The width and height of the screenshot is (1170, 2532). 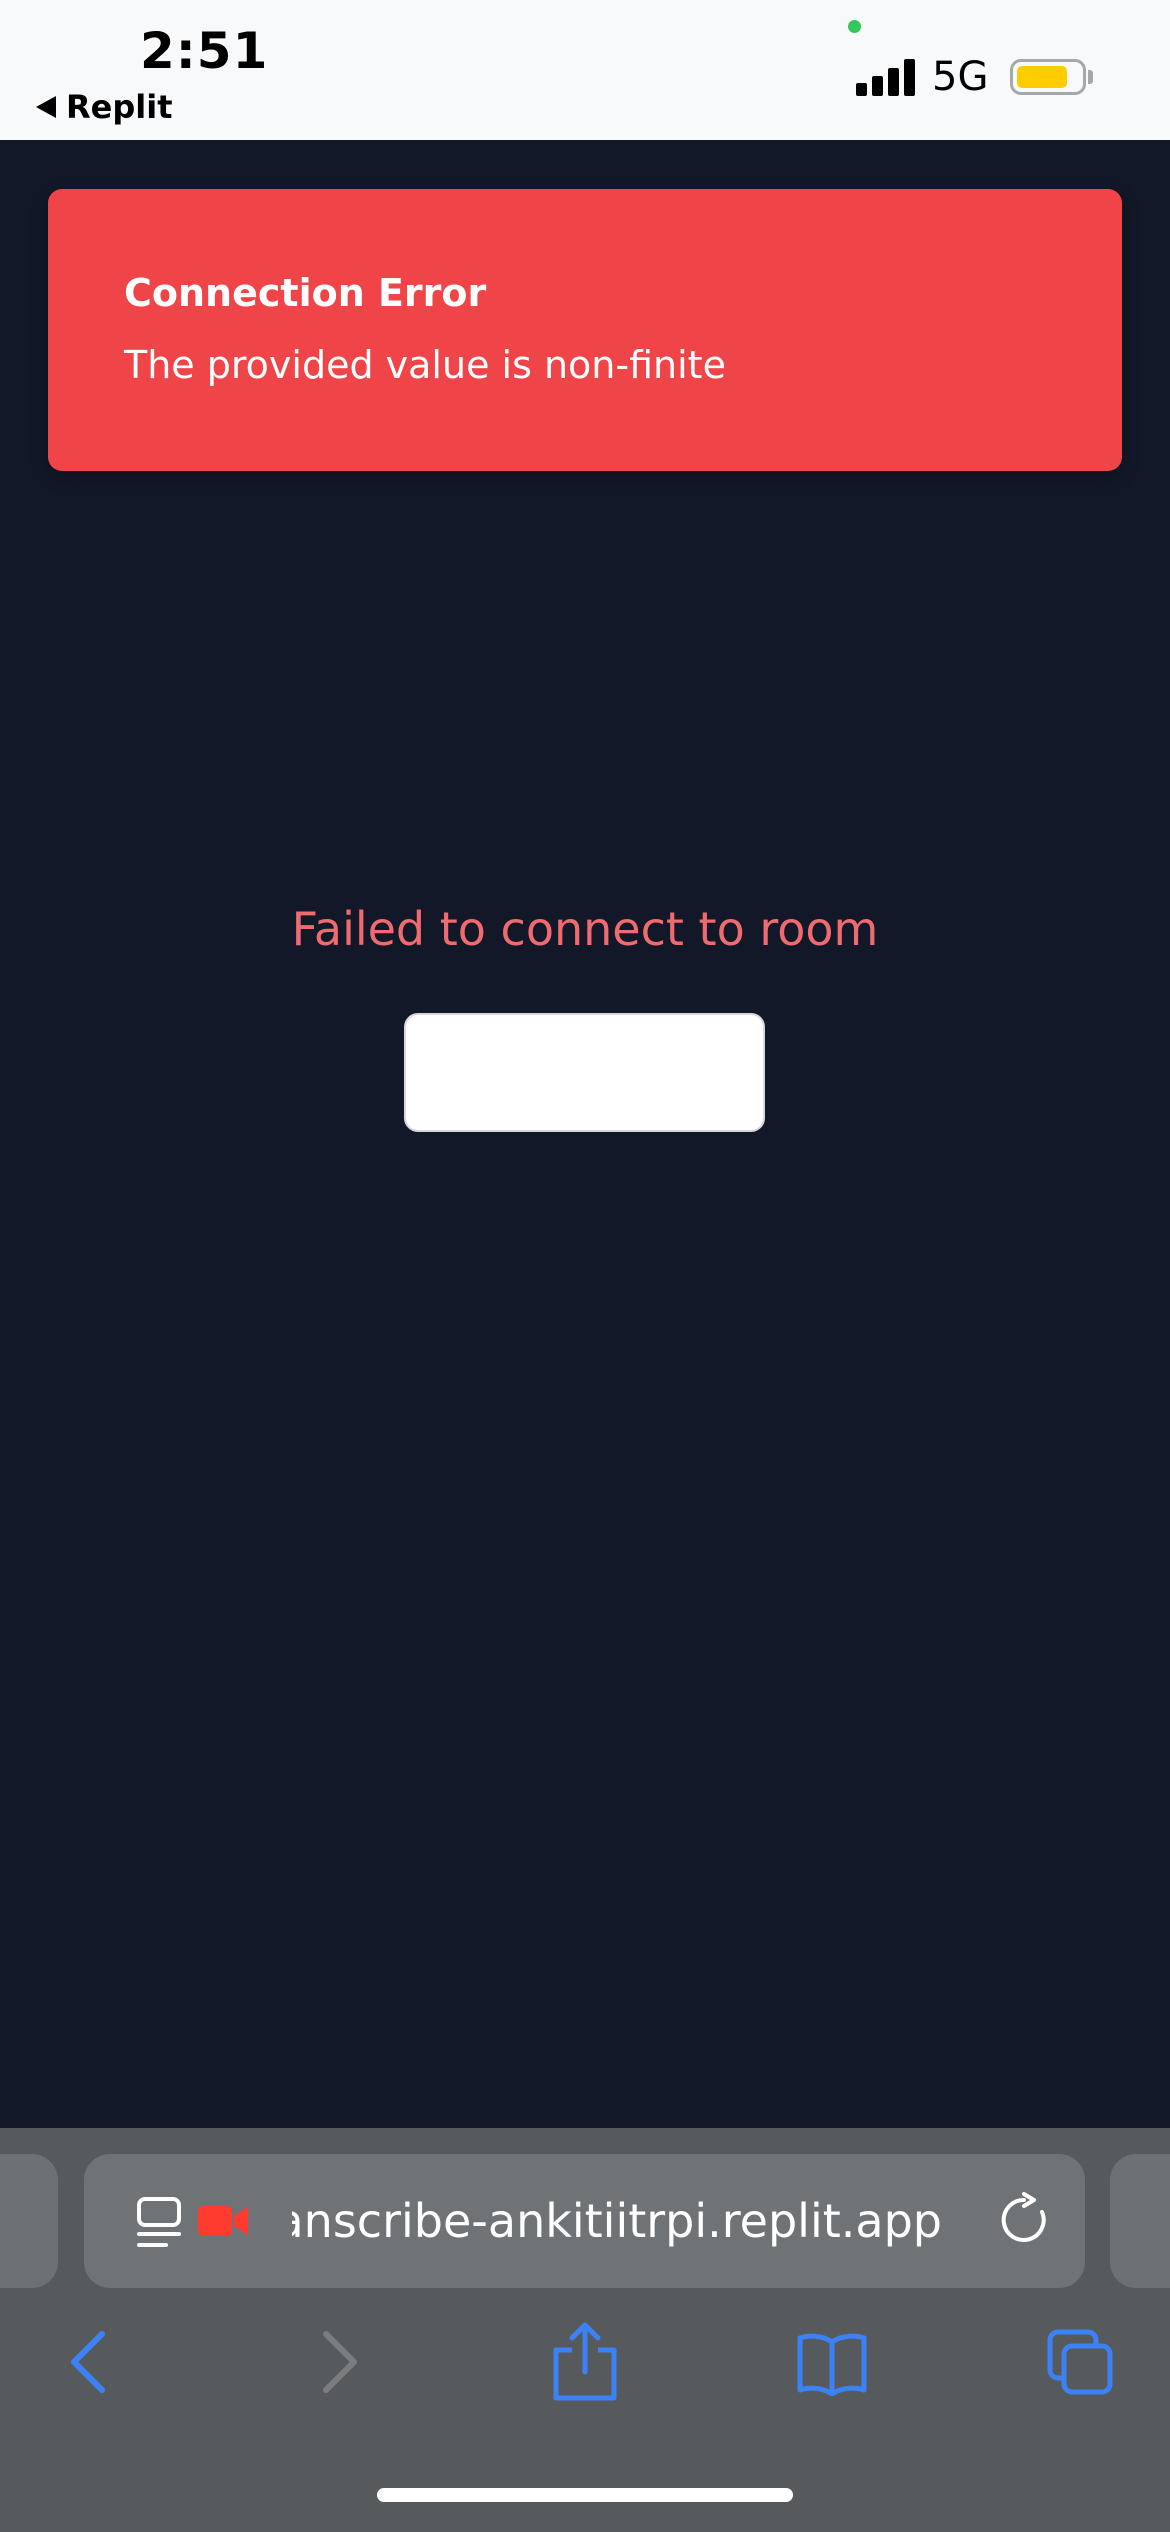 I want to click on bookmarks-icon, so click(x=832, y=2364).